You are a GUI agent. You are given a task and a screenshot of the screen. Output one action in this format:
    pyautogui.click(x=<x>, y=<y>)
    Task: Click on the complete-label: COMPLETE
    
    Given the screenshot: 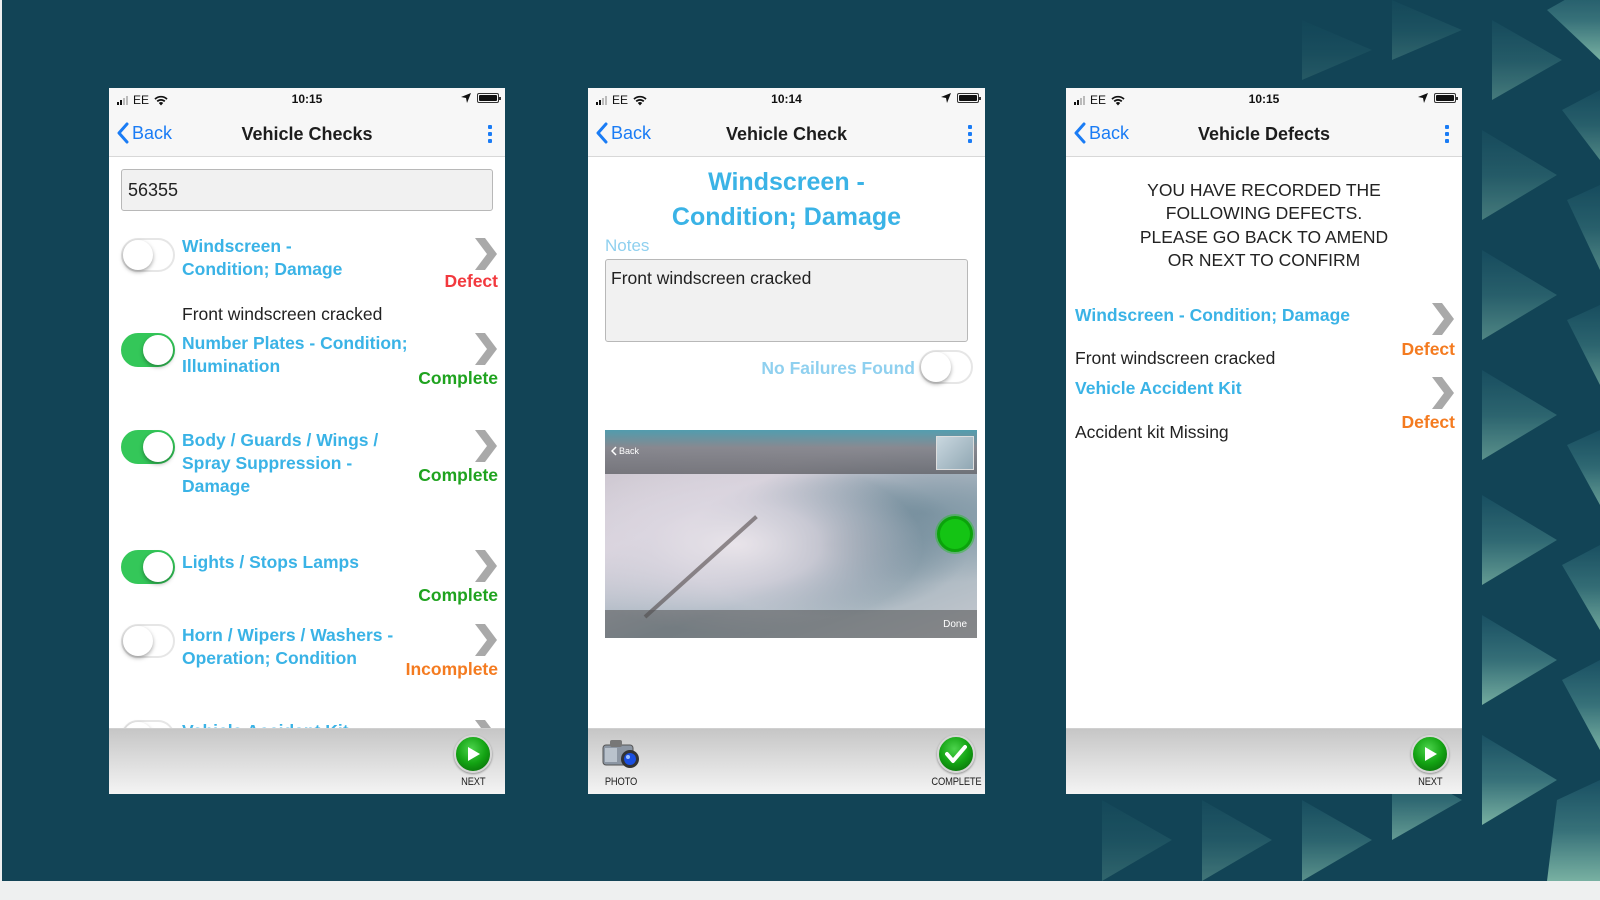 What is the action you would take?
    pyautogui.click(x=956, y=782)
    